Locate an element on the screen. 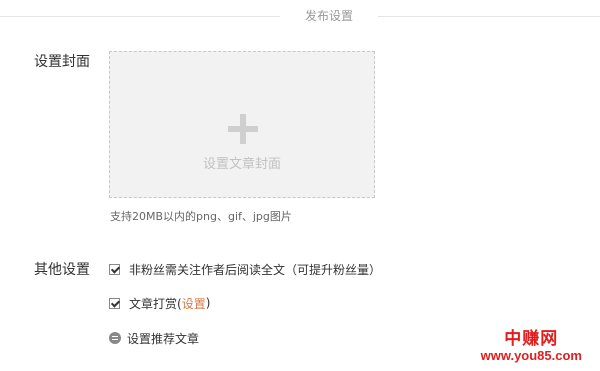  follow-to-read-label: 非粉丝需关注作者后阅读全文（可提升粉丝量） is located at coordinates (255, 269).